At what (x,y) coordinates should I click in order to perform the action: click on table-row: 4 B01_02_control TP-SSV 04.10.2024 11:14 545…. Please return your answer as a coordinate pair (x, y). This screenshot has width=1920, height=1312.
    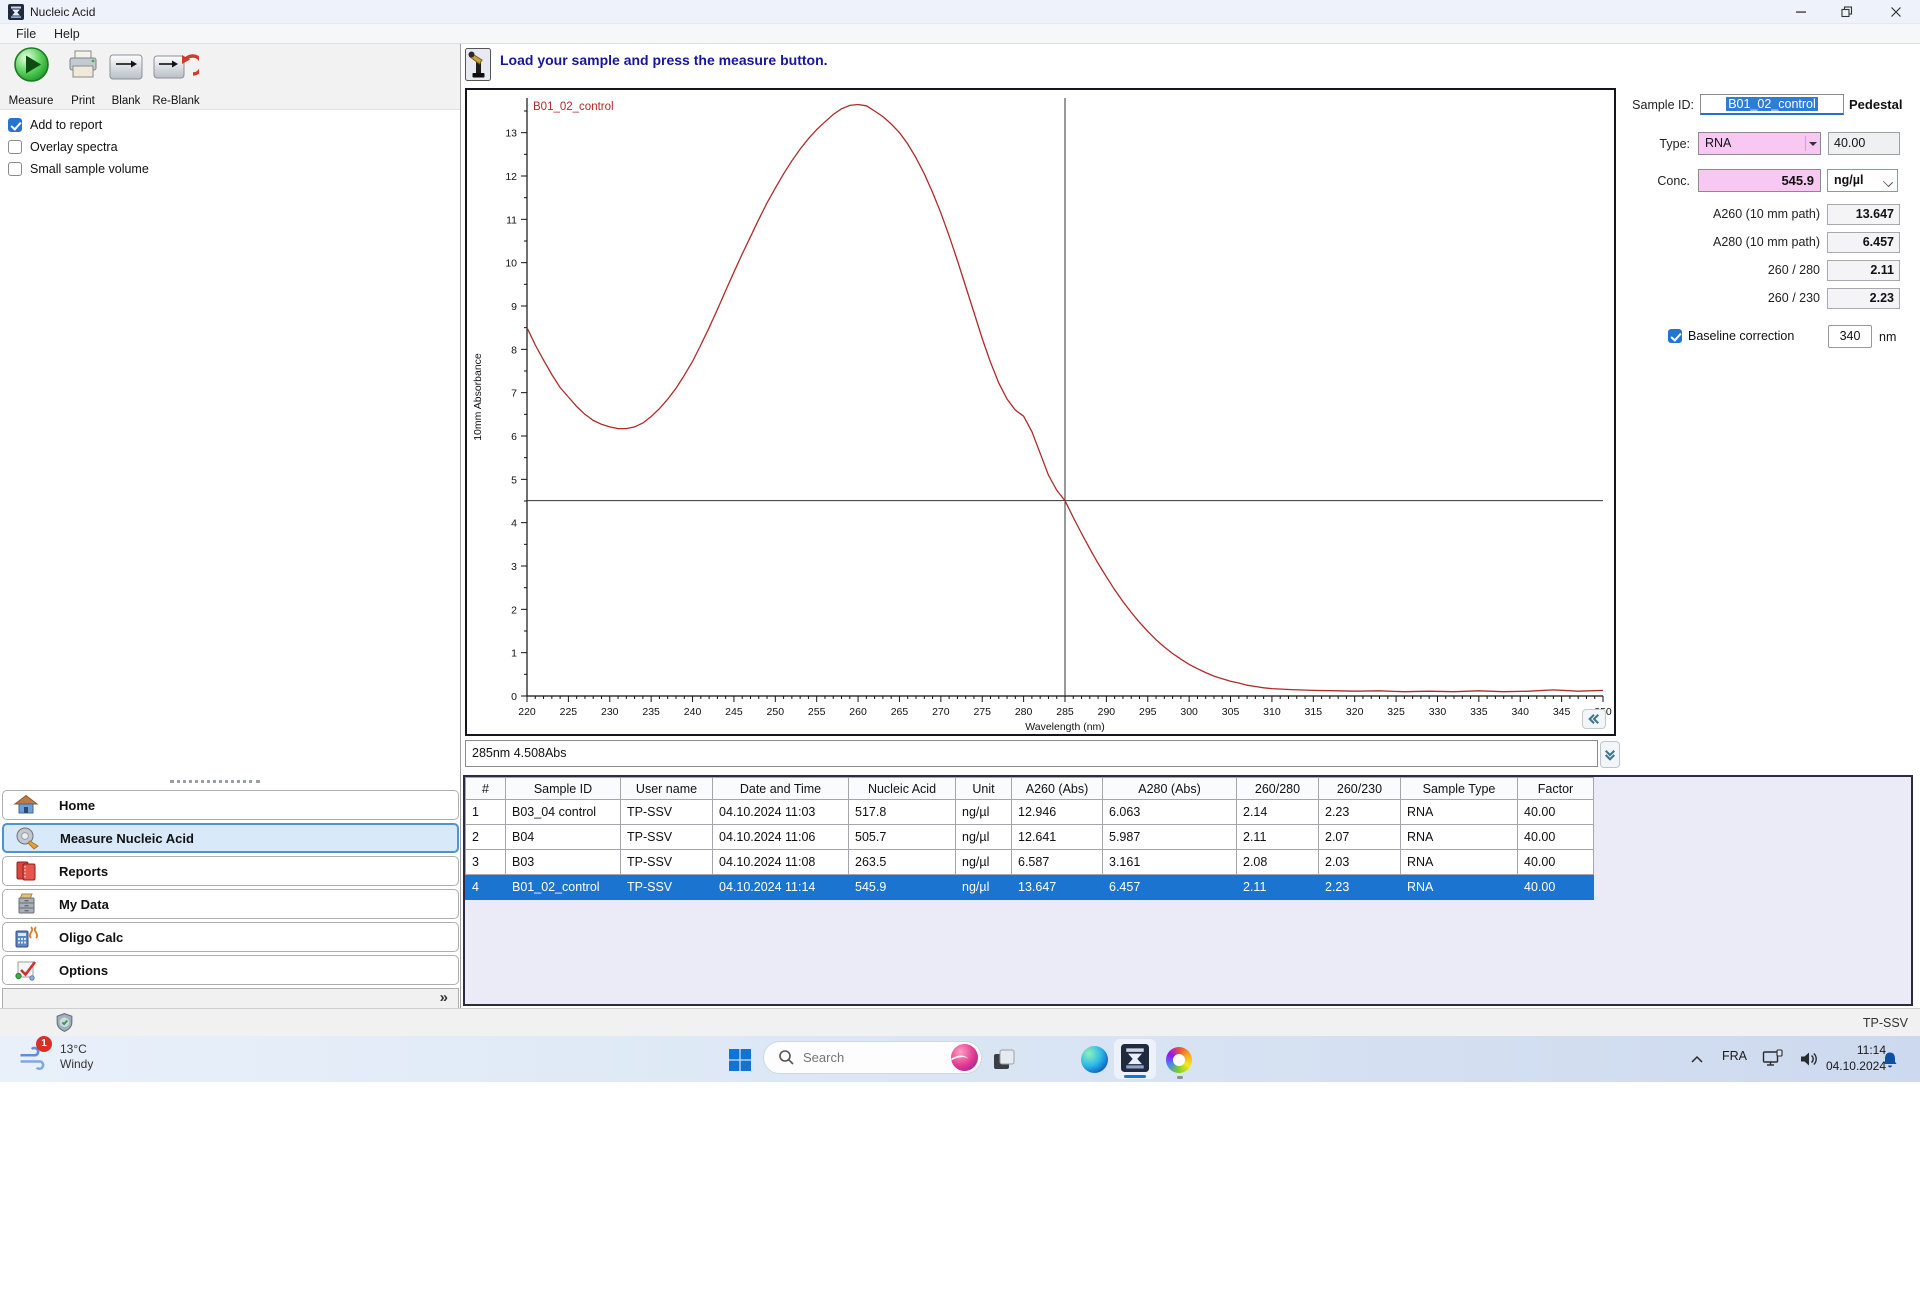
    Looking at the image, I should click on (1029, 887).